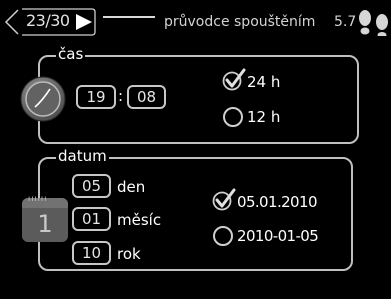 The height and width of the screenshot is (299, 391). What do you see at coordinates (146, 97) in the screenshot?
I see `minutes-field: 08` at bounding box center [146, 97].